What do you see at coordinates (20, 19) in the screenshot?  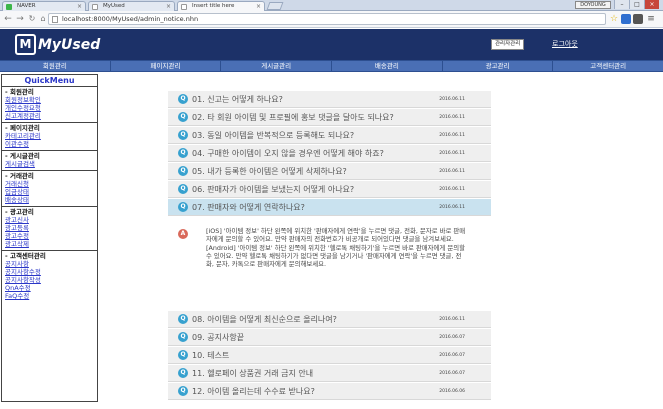 I see `forward-arrow-icon: →` at bounding box center [20, 19].